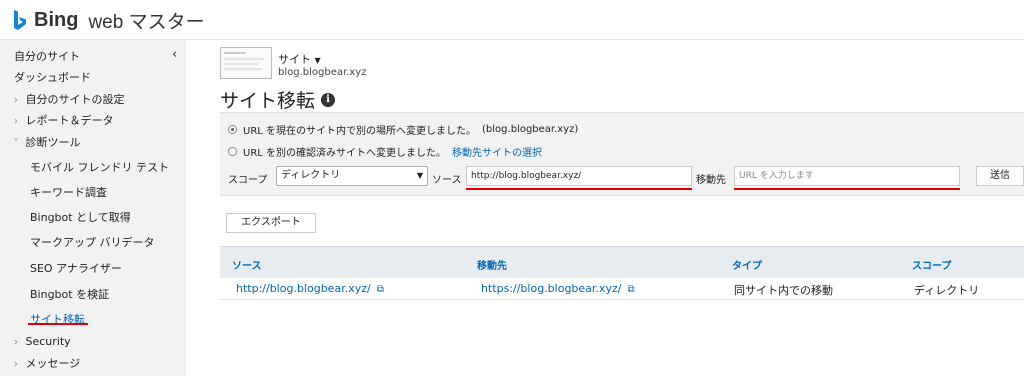 The width and height of the screenshot is (1024, 376). I want to click on product-name: web マスター, so click(146, 22).